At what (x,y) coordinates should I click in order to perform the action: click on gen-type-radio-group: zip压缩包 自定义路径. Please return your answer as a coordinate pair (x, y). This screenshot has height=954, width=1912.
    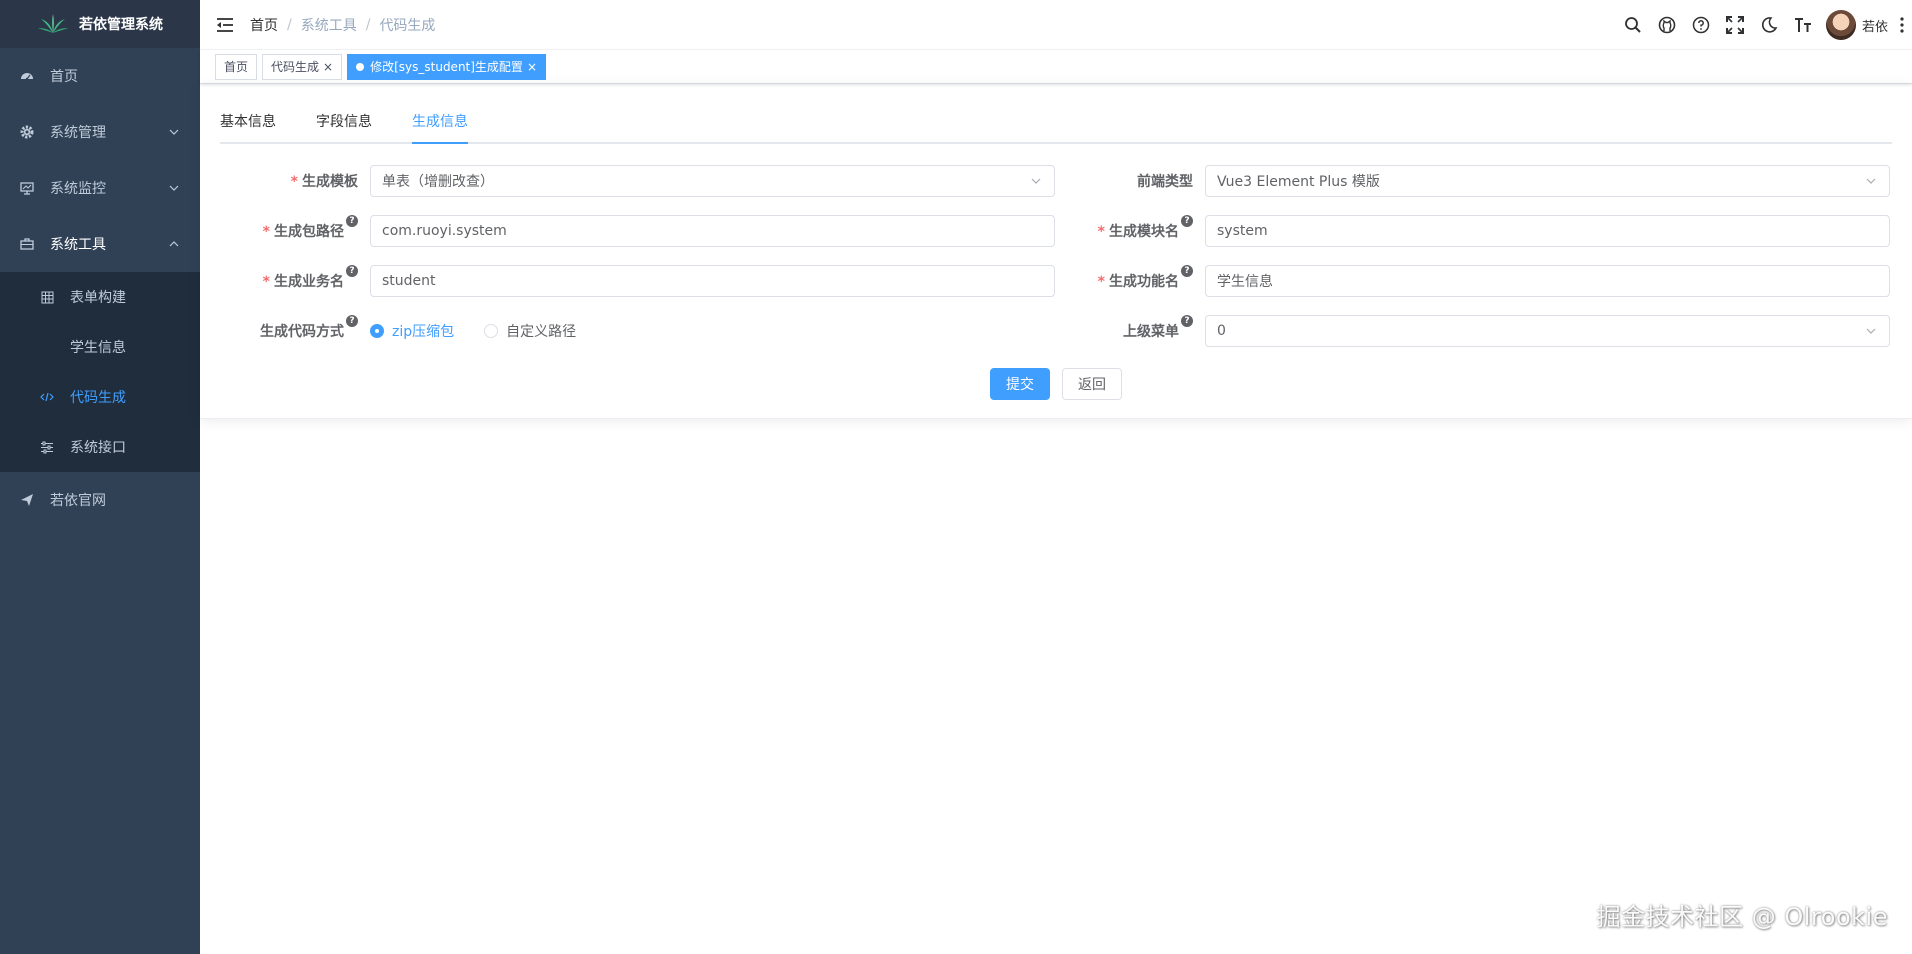
    Looking at the image, I should click on (488, 331).